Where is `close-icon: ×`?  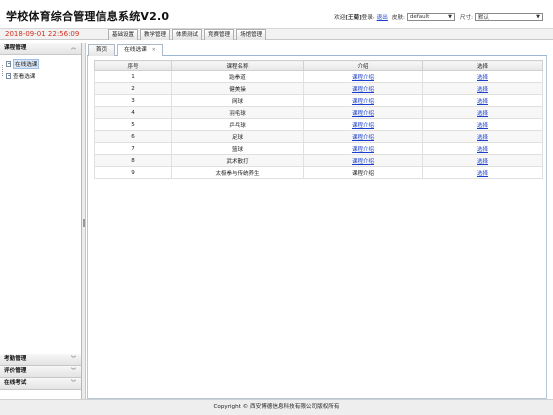 close-icon: × is located at coordinates (154, 50).